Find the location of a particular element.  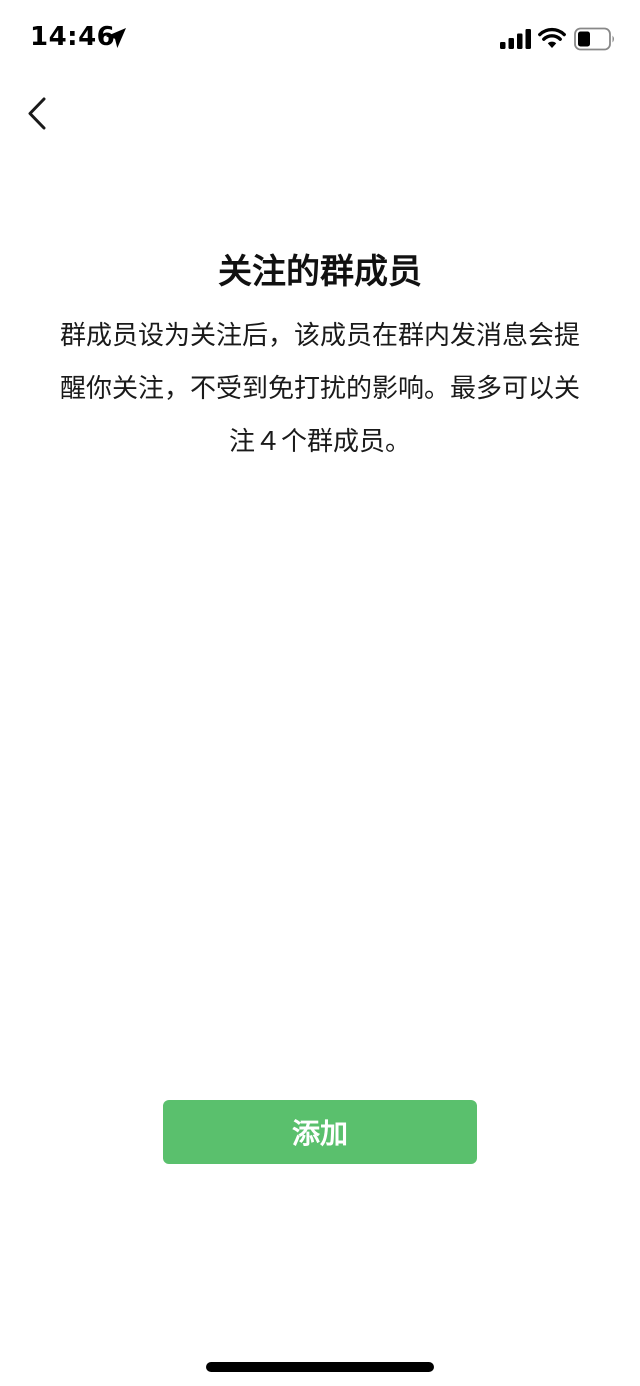

cellular-signal-icon is located at coordinates (515, 39).